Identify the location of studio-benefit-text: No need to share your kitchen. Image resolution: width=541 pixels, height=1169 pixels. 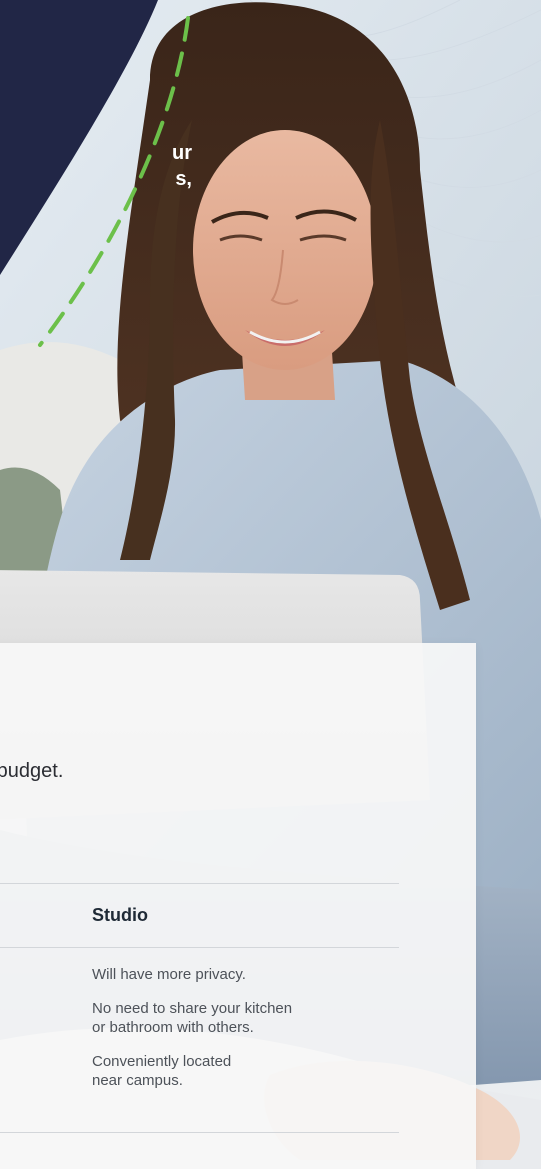
(192, 1008).